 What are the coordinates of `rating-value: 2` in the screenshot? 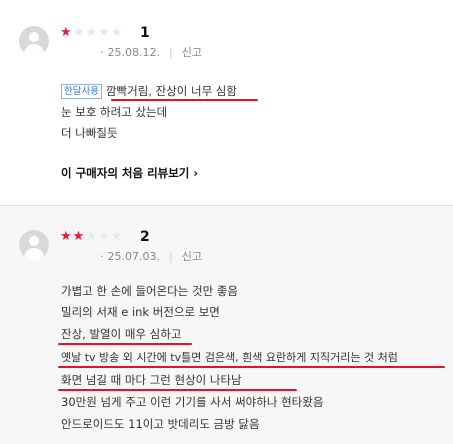 It's located at (145, 237).